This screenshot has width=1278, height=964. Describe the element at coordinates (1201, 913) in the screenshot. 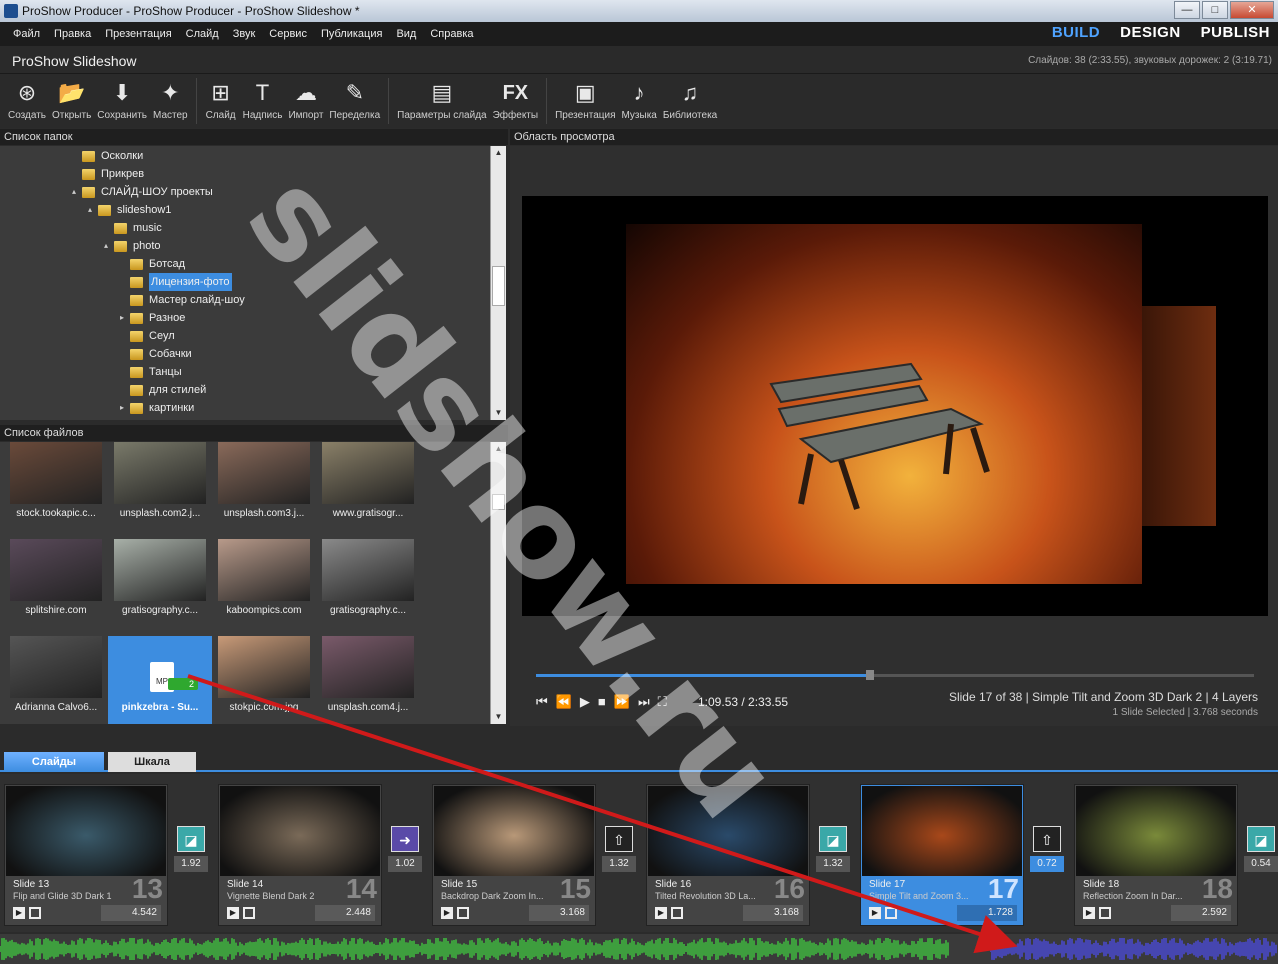

I see `slide-duration: 2.592` at that location.